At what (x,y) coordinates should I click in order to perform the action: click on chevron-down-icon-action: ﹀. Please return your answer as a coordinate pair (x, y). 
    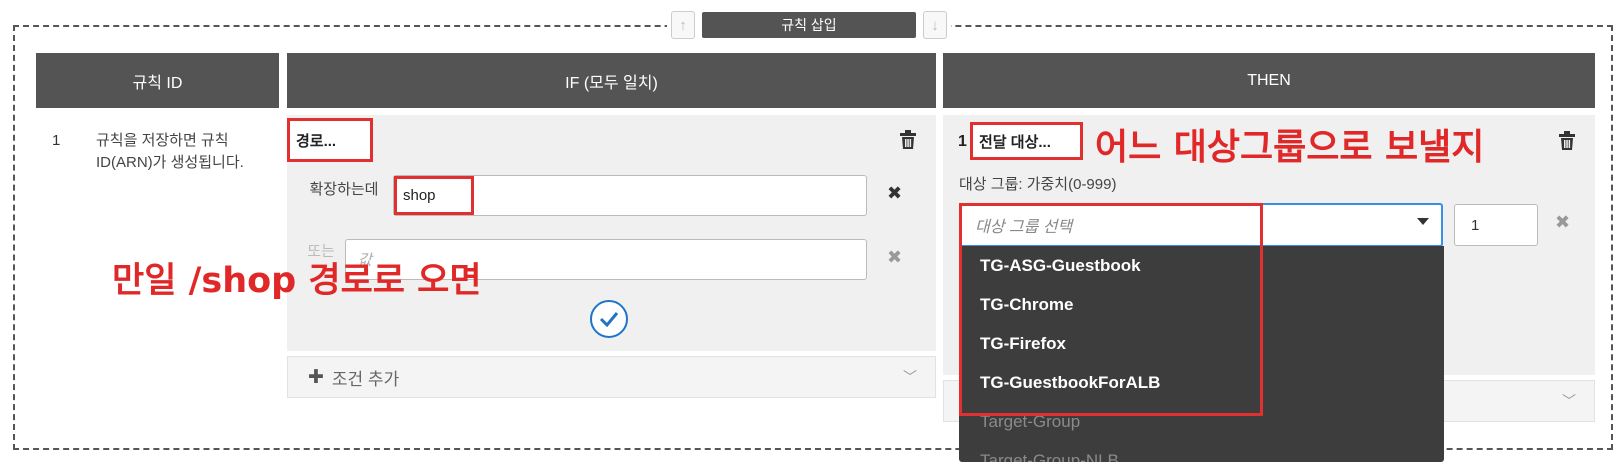
    Looking at the image, I should click on (1569, 401).